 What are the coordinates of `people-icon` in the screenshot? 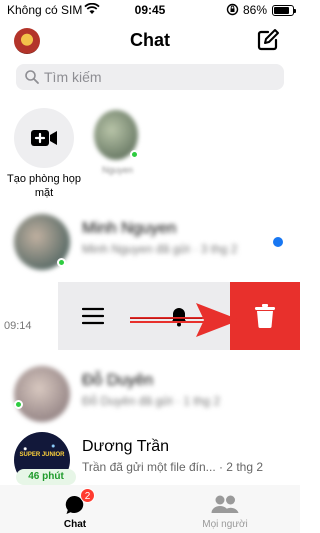 It's located at (225, 504).